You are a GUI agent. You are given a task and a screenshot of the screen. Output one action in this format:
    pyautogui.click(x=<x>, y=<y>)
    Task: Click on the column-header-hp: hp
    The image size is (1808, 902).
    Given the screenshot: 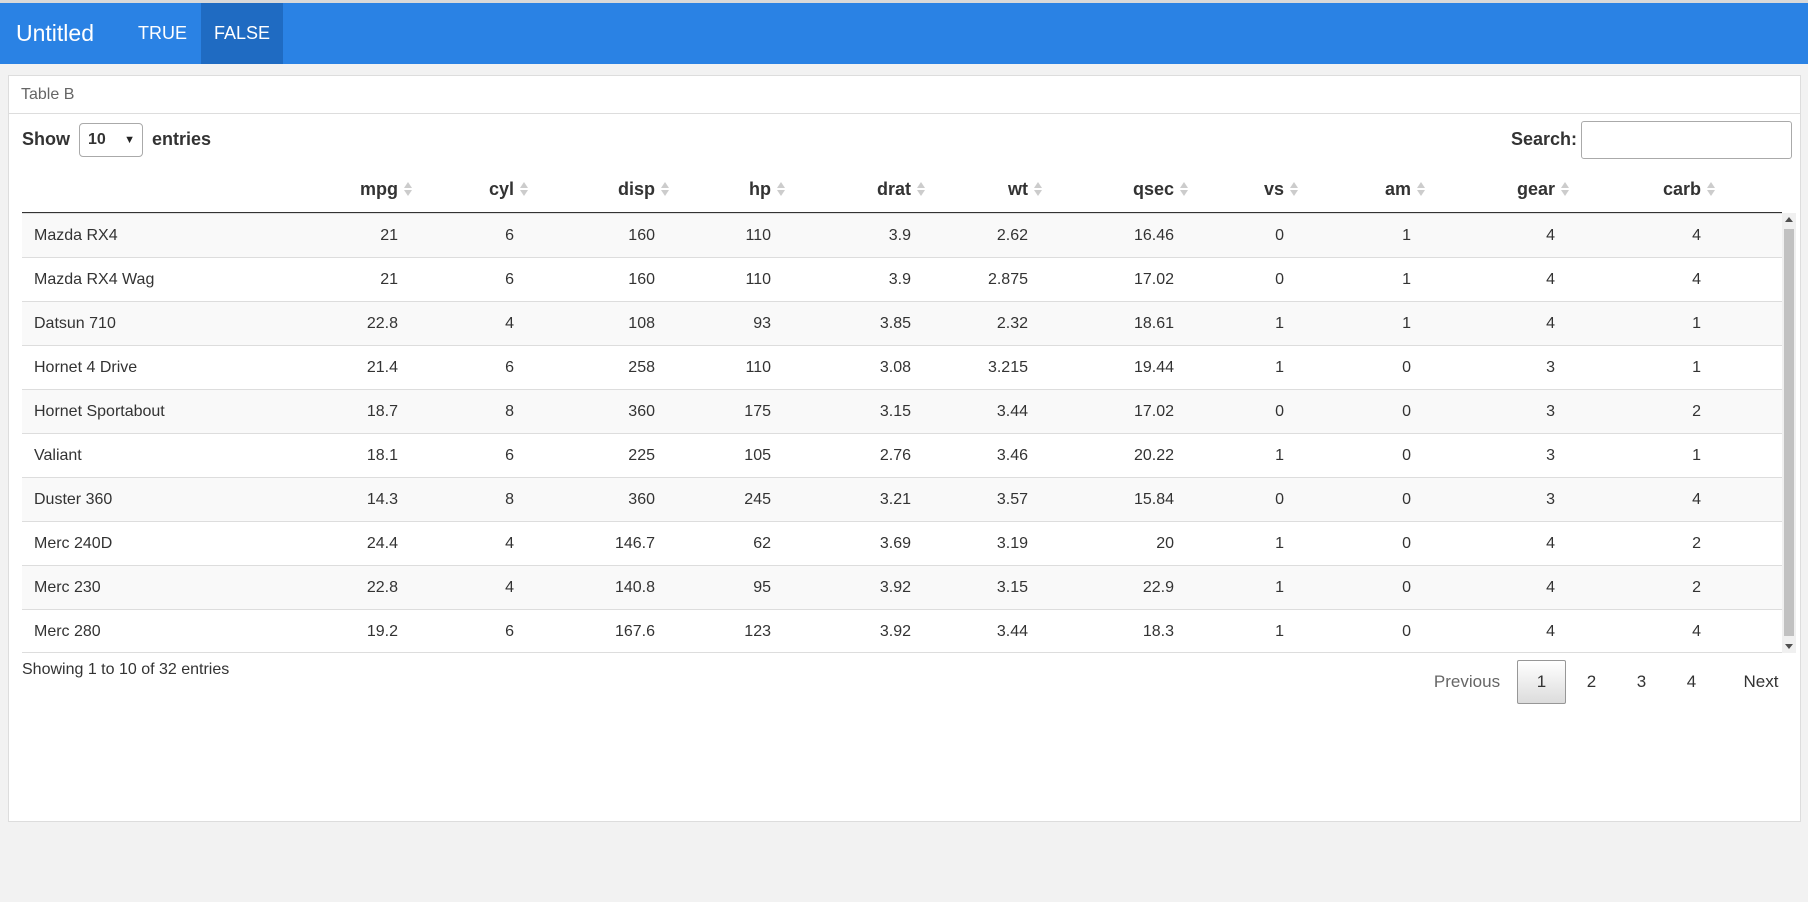 What is the action you would take?
    pyautogui.click(x=729, y=189)
    